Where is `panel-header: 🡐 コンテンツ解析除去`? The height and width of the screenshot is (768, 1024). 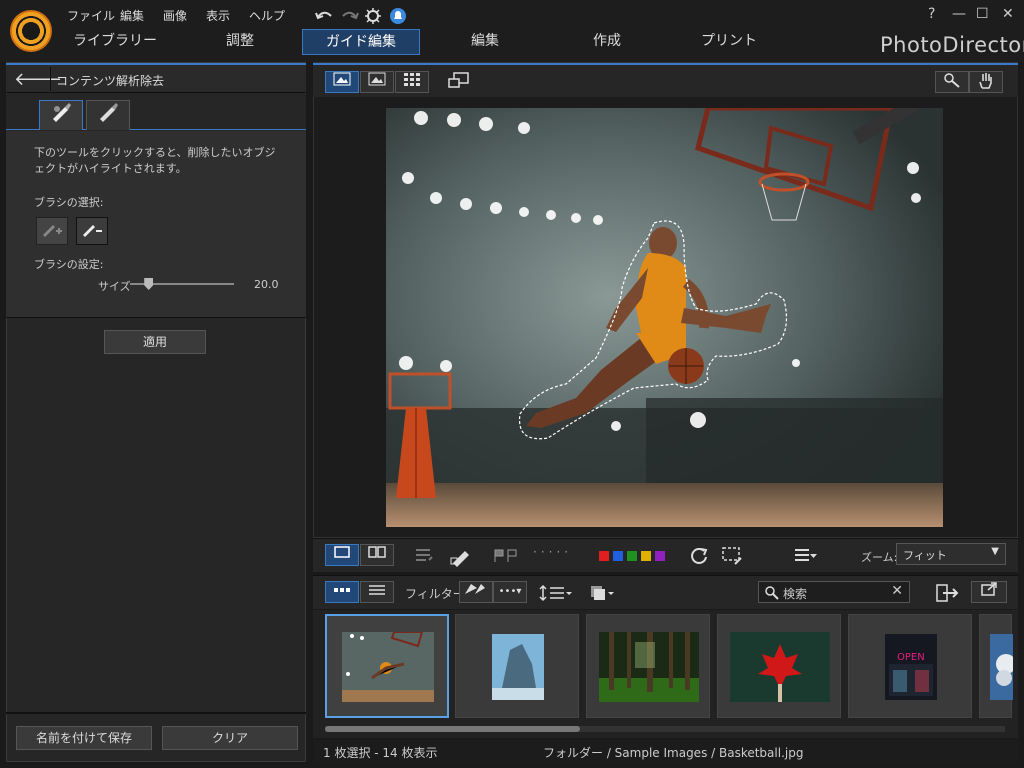 panel-header: 🡐 コンテンツ解析除去 is located at coordinates (156, 78).